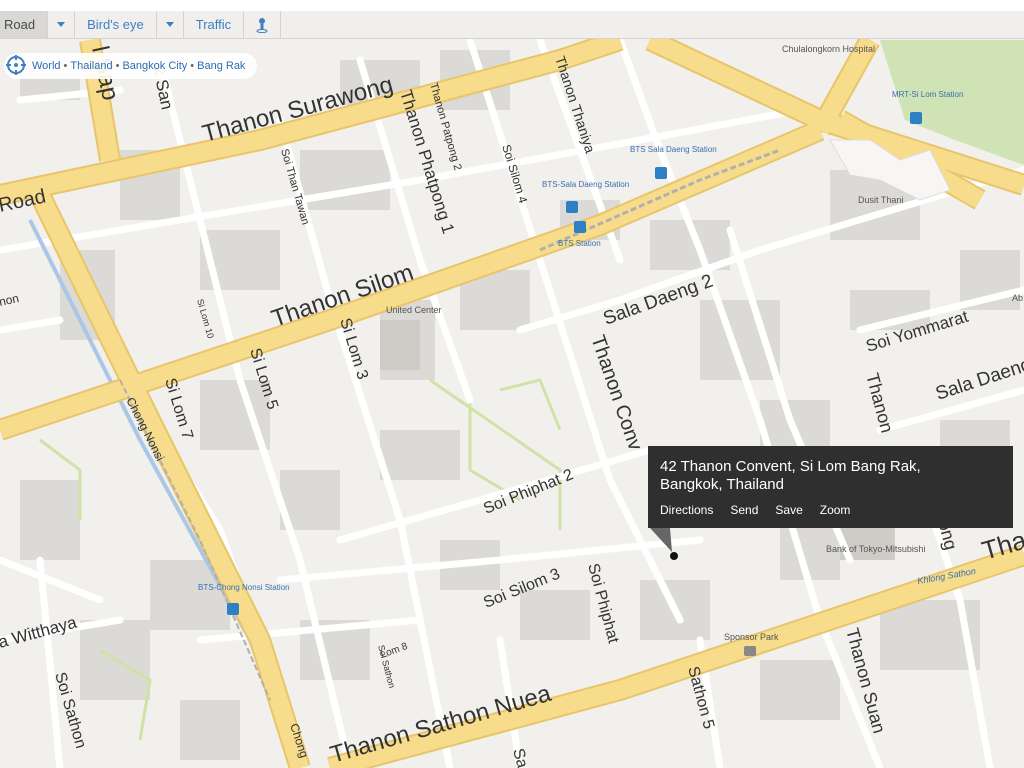  What do you see at coordinates (828, 49) in the screenshot?
I see `poi-chulalongkorn: Chulalongkorn Hospital` at bounding box center [828, 49].